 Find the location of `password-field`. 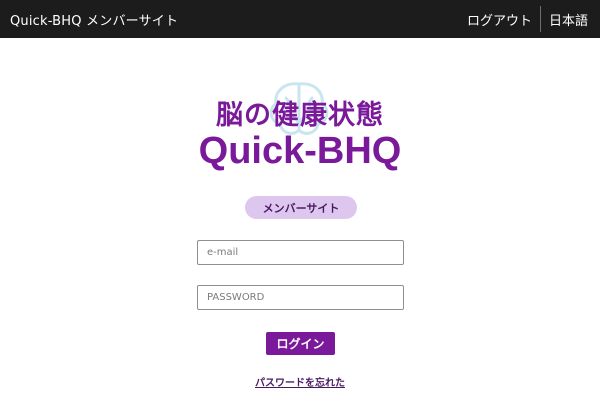

password-field is located at coordinates (300, 297).